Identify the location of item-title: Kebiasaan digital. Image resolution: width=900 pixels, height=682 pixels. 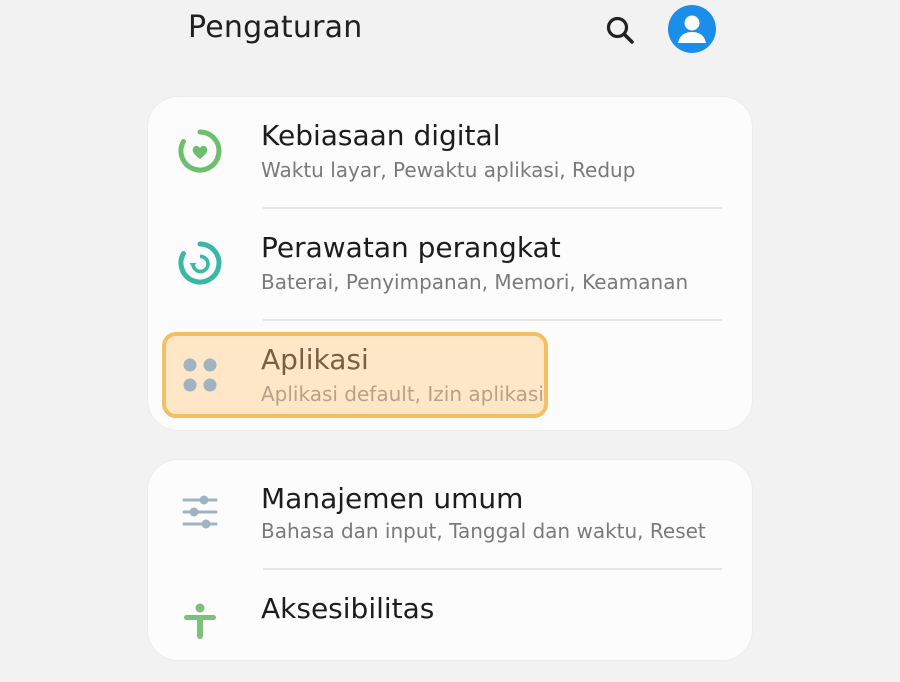
(381, 135).